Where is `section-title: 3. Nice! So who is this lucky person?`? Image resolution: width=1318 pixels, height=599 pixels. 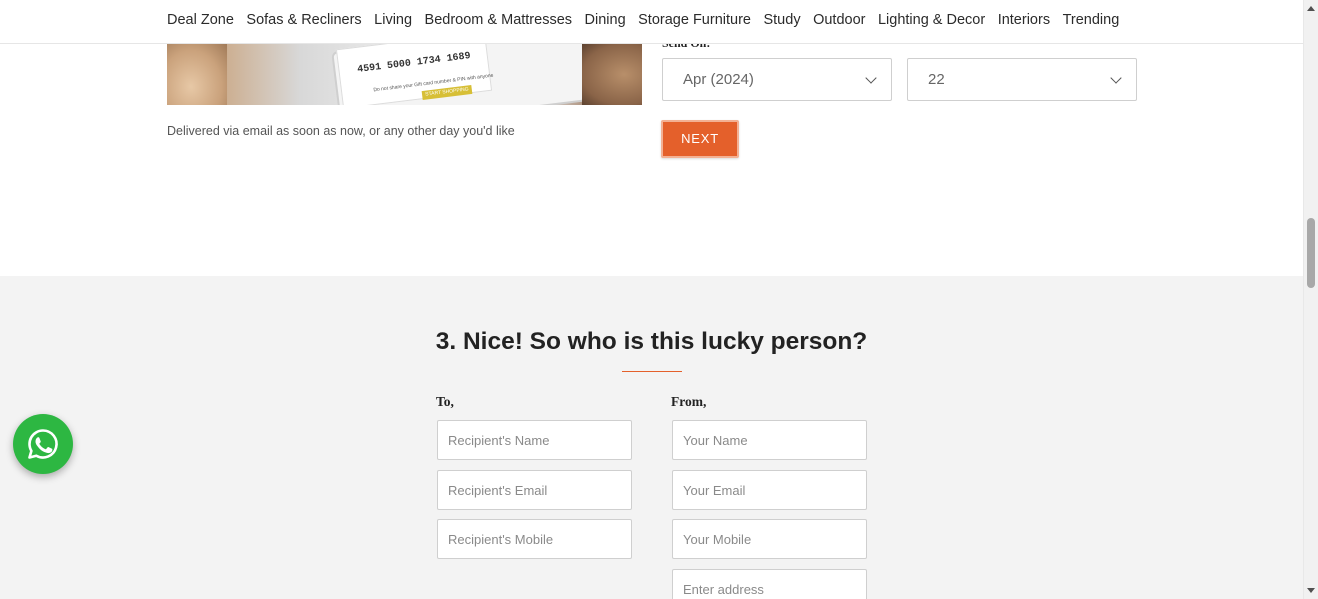
section-title: 3. Nice! So who is this lucky person? is located at coordinates (651, 341).